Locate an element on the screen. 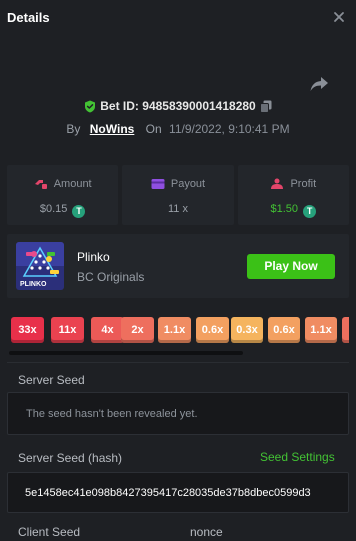  multiplier-slot: 33x is located at coordinates (27, 330).